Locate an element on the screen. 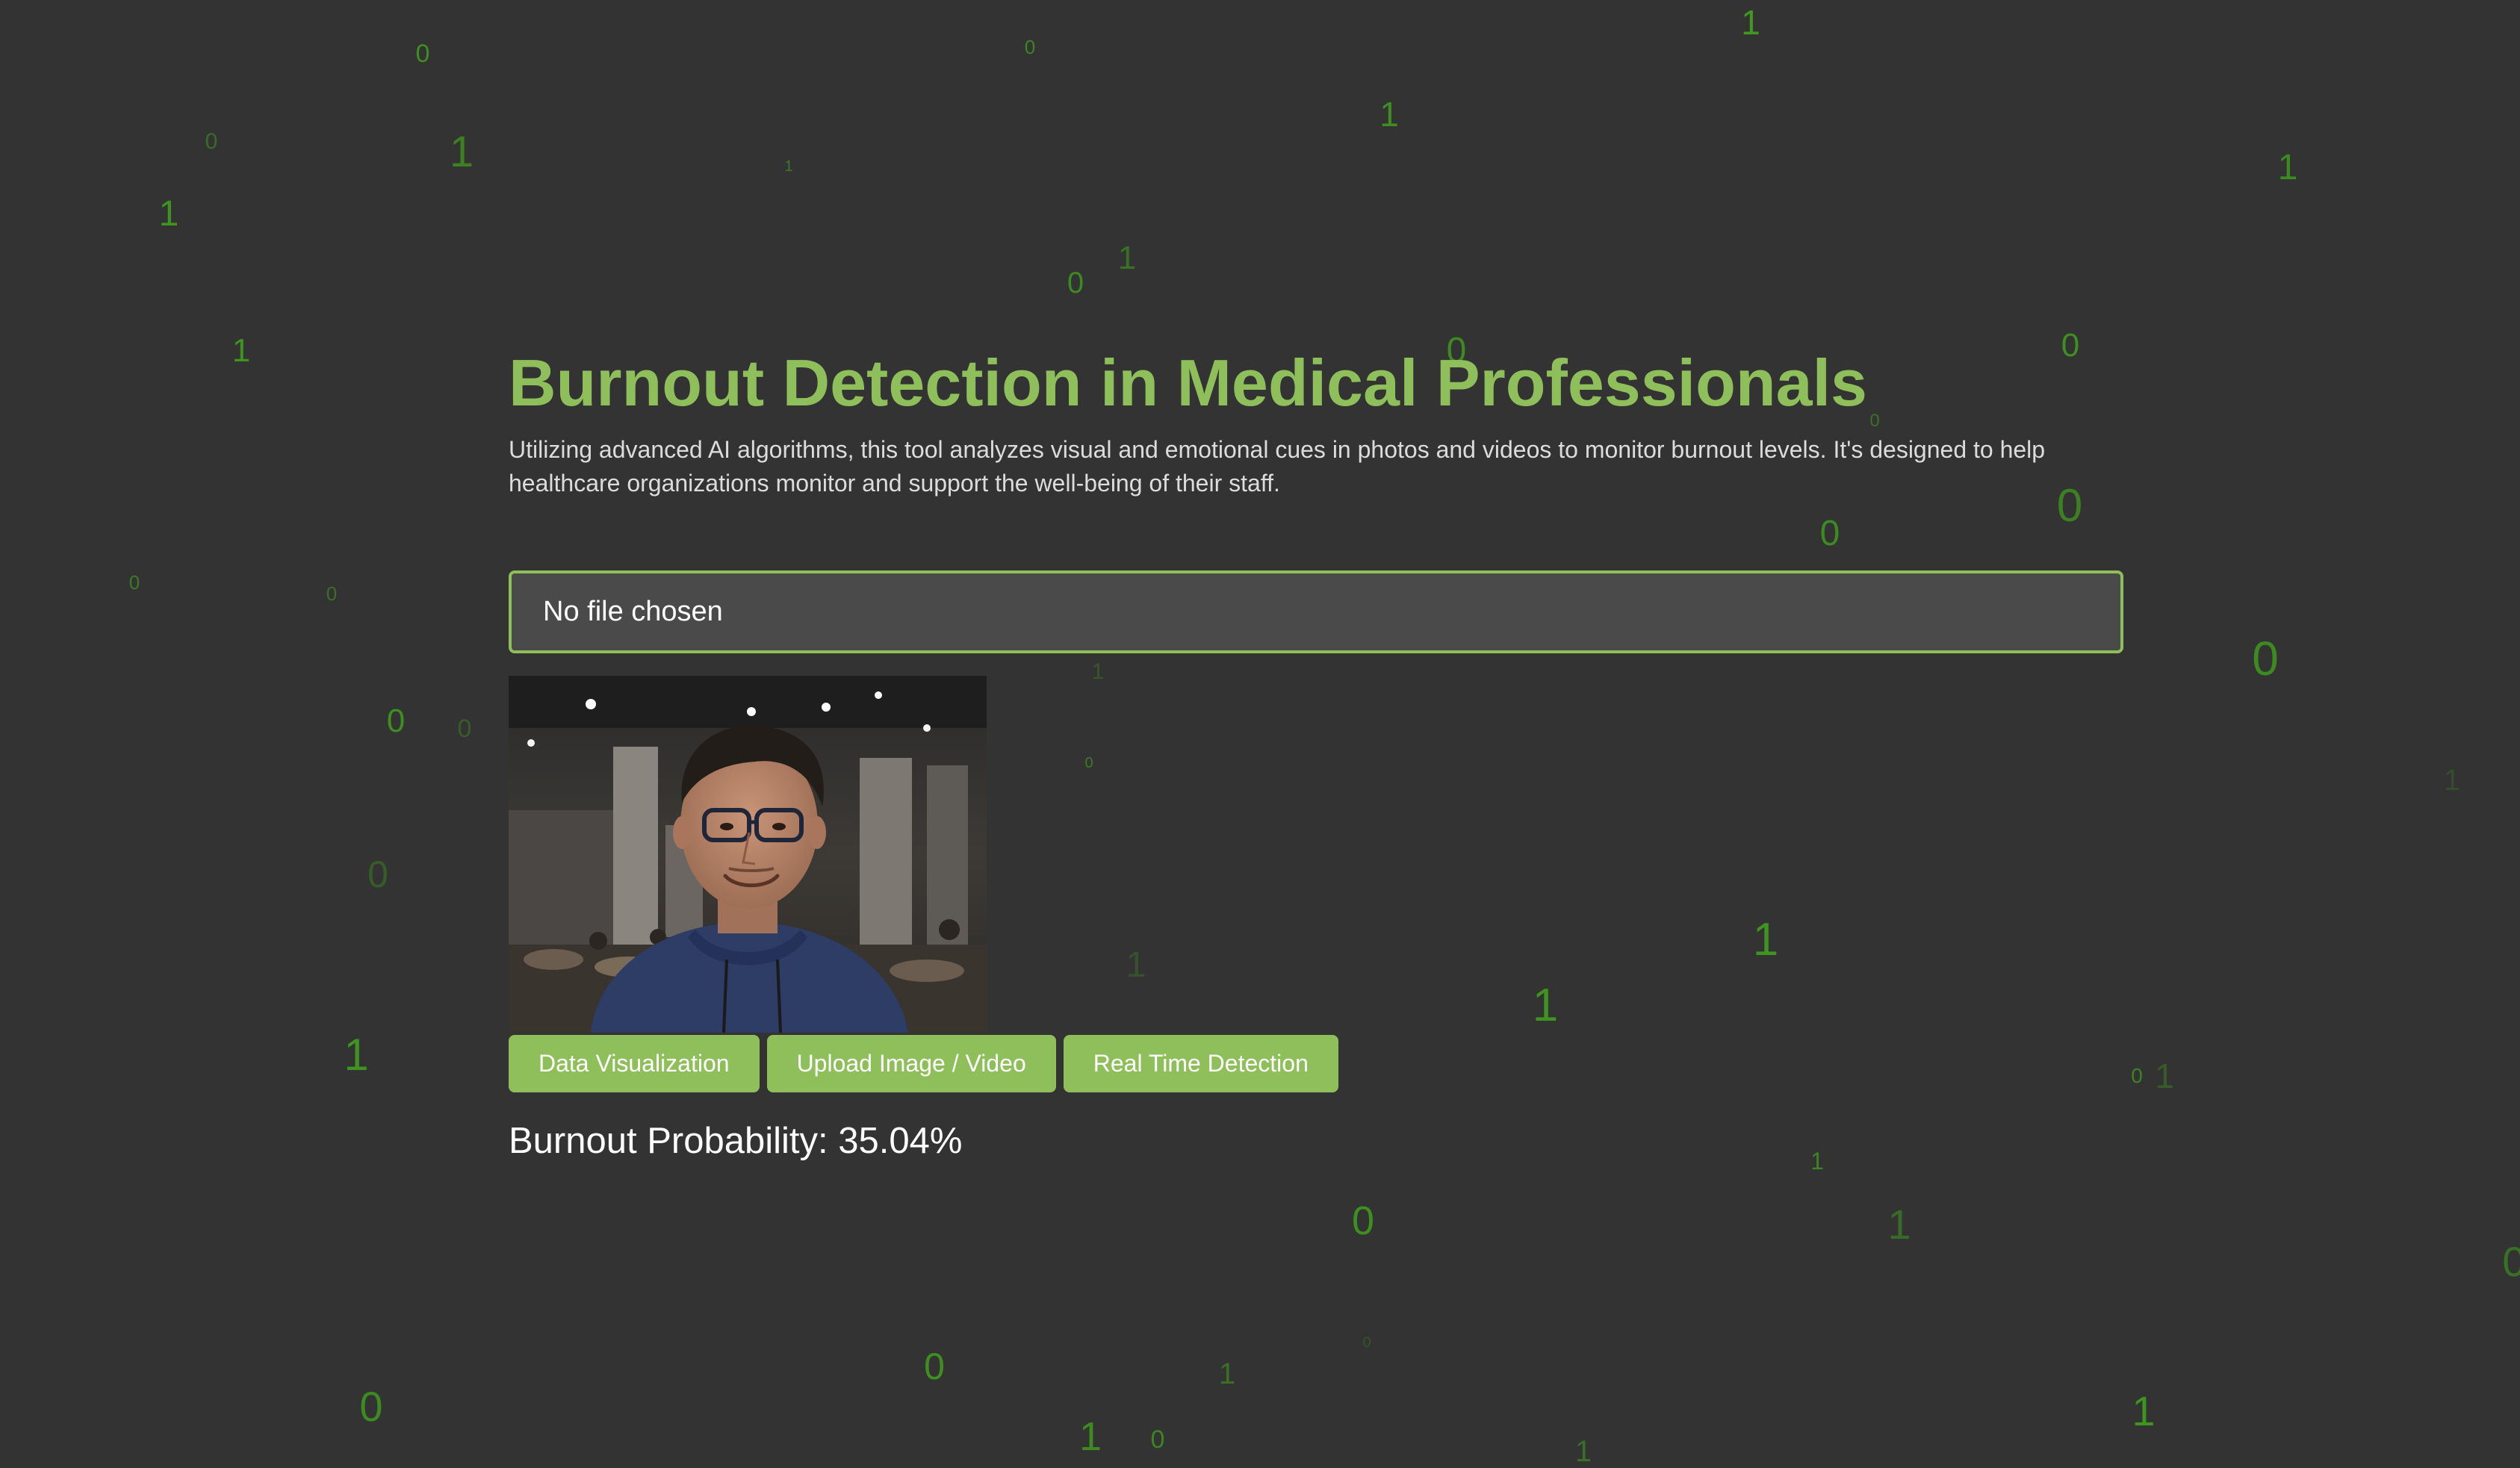 The height and width of the screenshot is (1468, 2520). image-preview is located at coordinates (748, 854).